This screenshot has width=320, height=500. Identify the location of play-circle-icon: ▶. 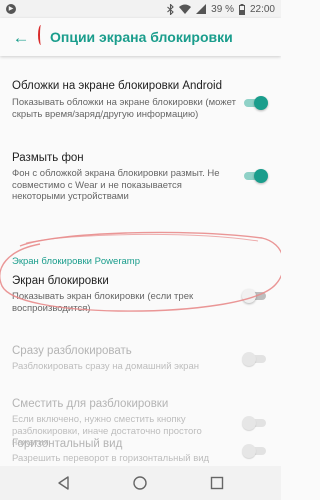
(11, 9).